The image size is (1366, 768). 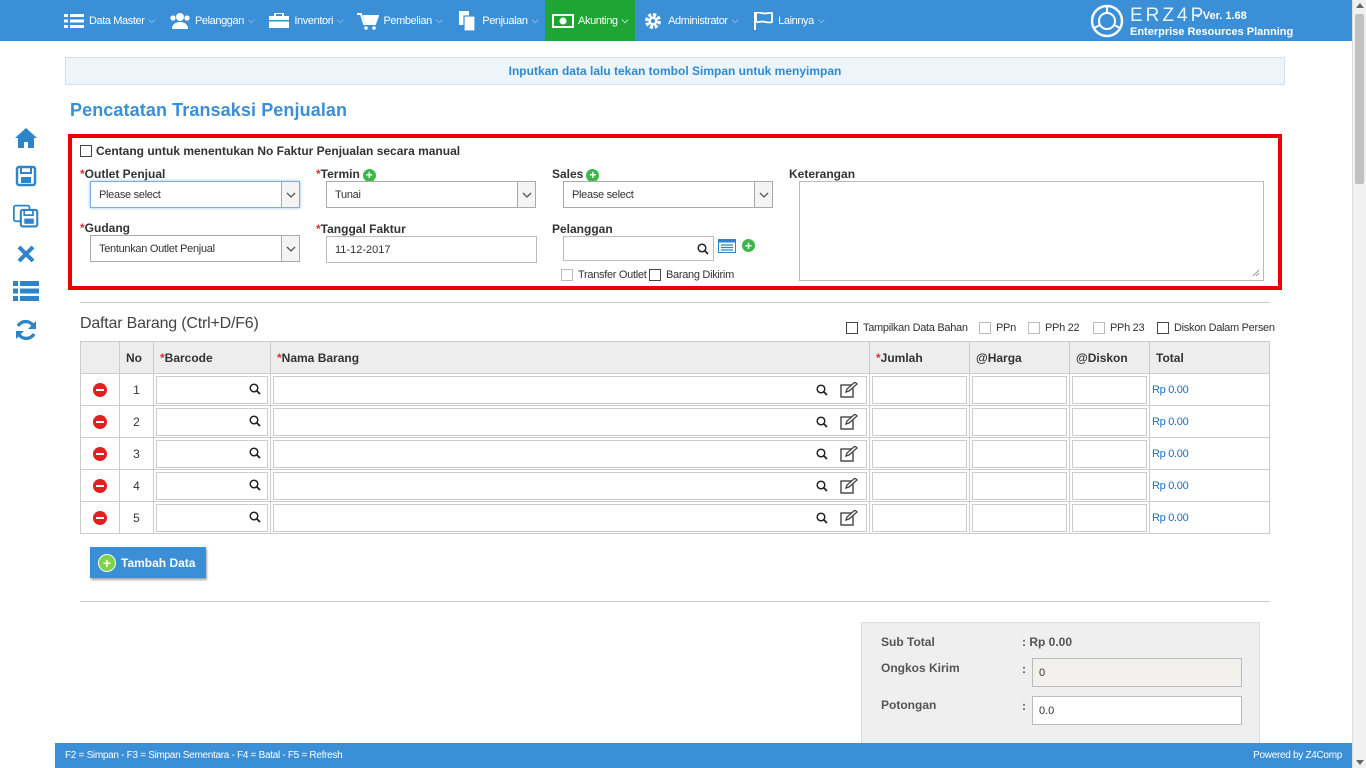 I want to click on harga-cell, so click(x=1019, y=485).